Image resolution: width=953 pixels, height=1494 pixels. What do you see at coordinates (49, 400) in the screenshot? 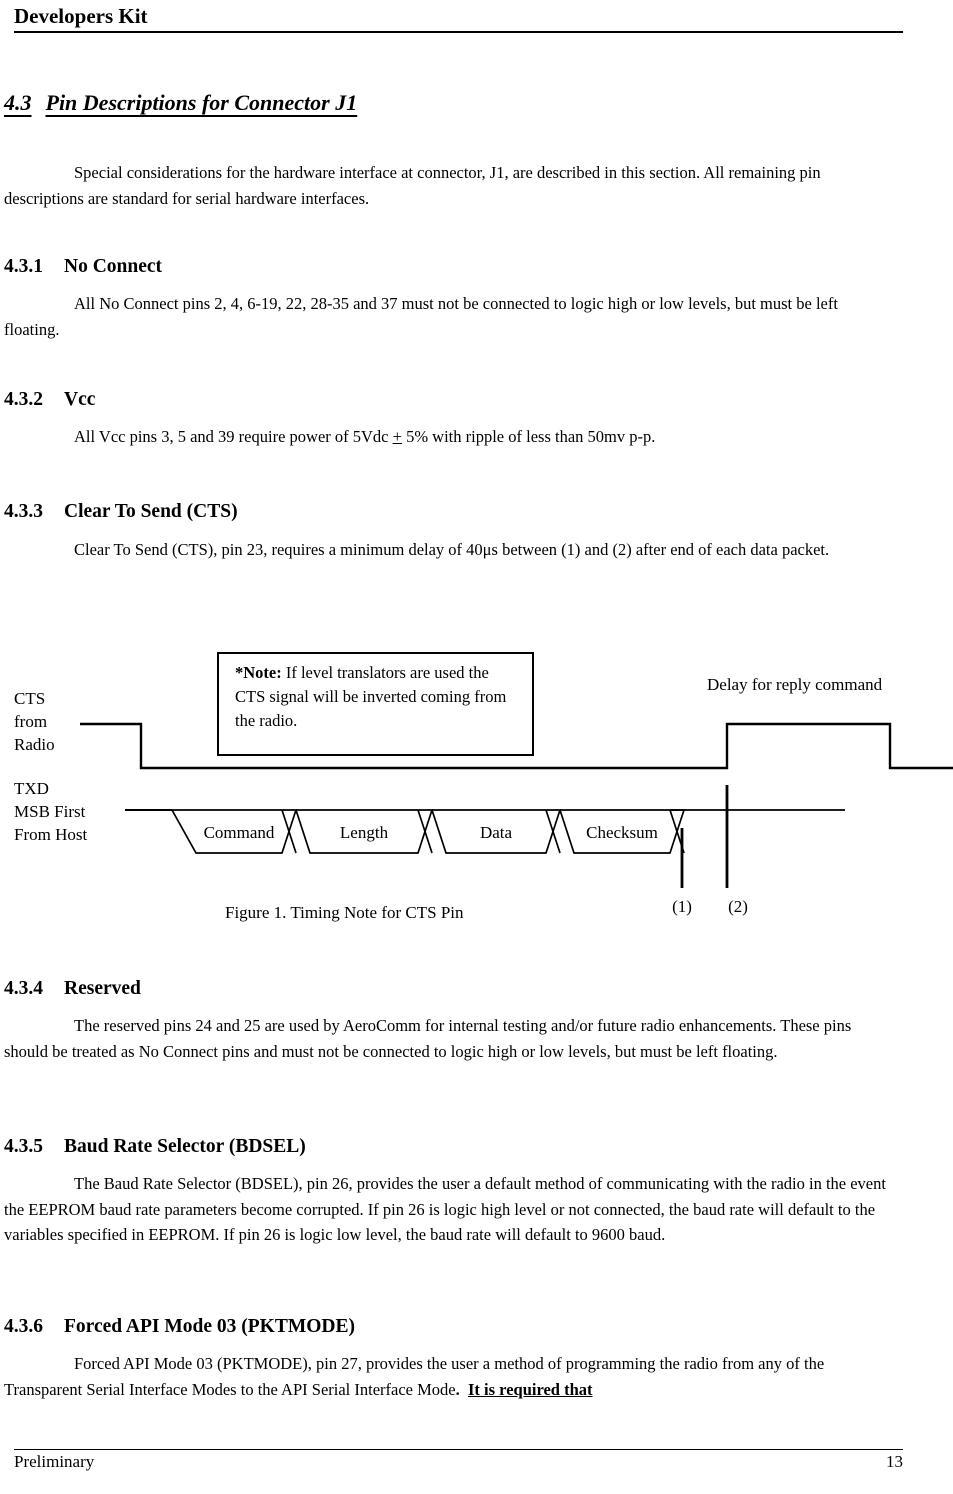
I see `subsection-heading-4-3-2: 4.3.2 Vcc` at bounding box center [49, 400].